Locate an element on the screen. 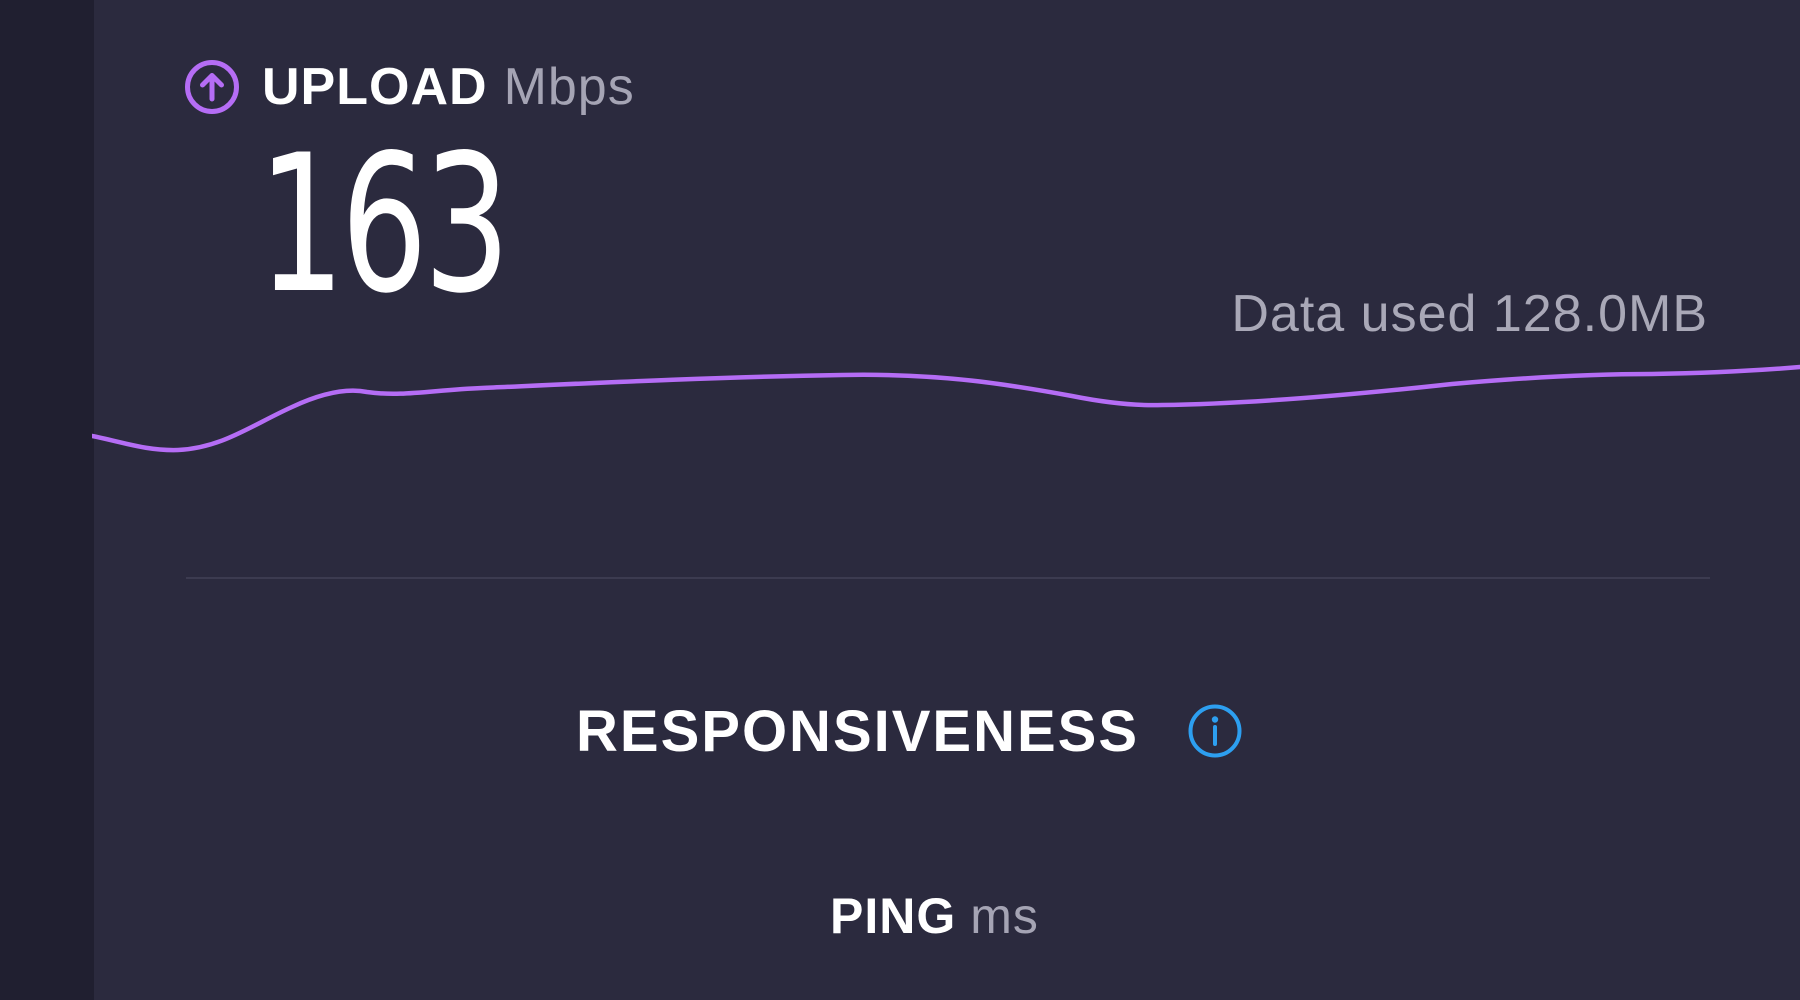  upload-unit: Mbps is located at coordinates (569, 87).